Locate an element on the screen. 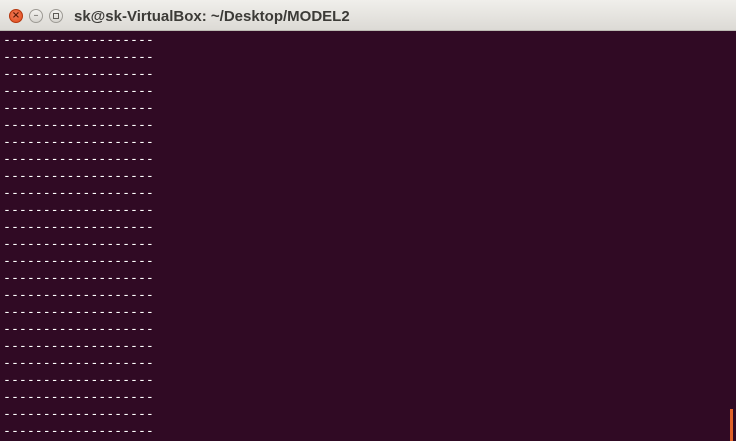 This screenshot has width=736, height=441. terminal-scroll-indicator is located at coordinates (731, 425).